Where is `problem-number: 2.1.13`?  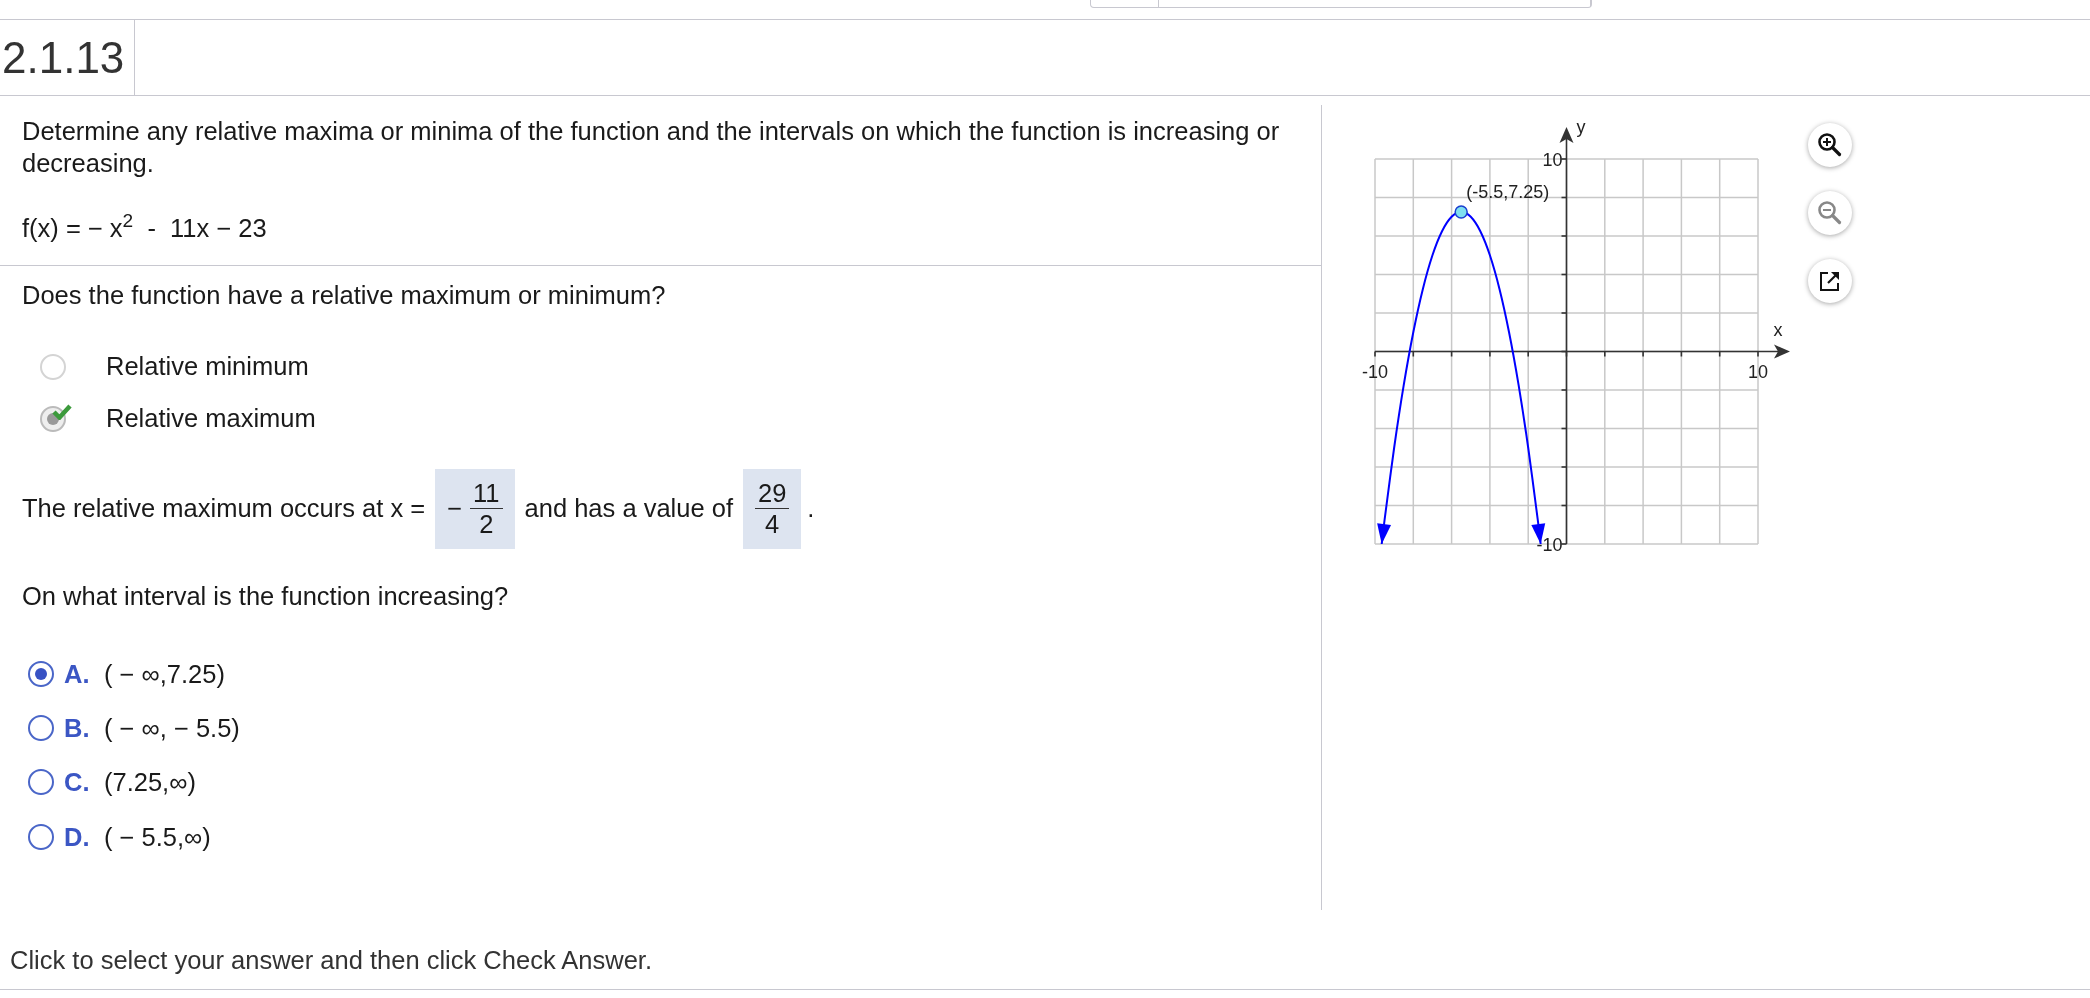
problem-number: 2.1.13 is located at coordinates (67, 57).